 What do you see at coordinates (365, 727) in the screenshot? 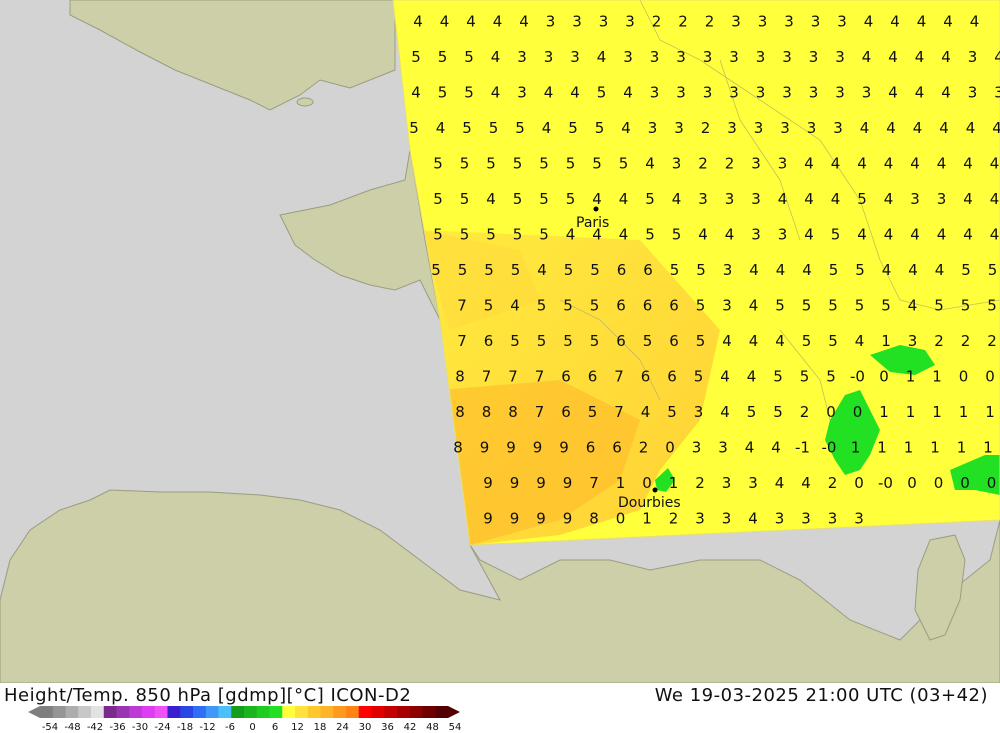
I see `legend-tick-label: 30` at bounding box center [365, 727].